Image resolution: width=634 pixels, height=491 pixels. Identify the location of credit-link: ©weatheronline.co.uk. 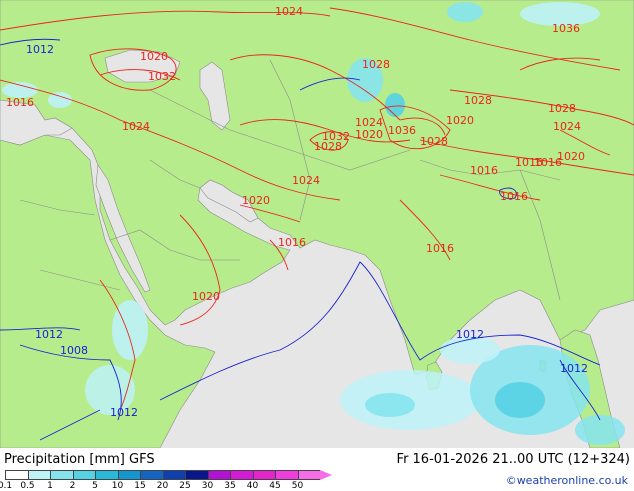
(567, 480).